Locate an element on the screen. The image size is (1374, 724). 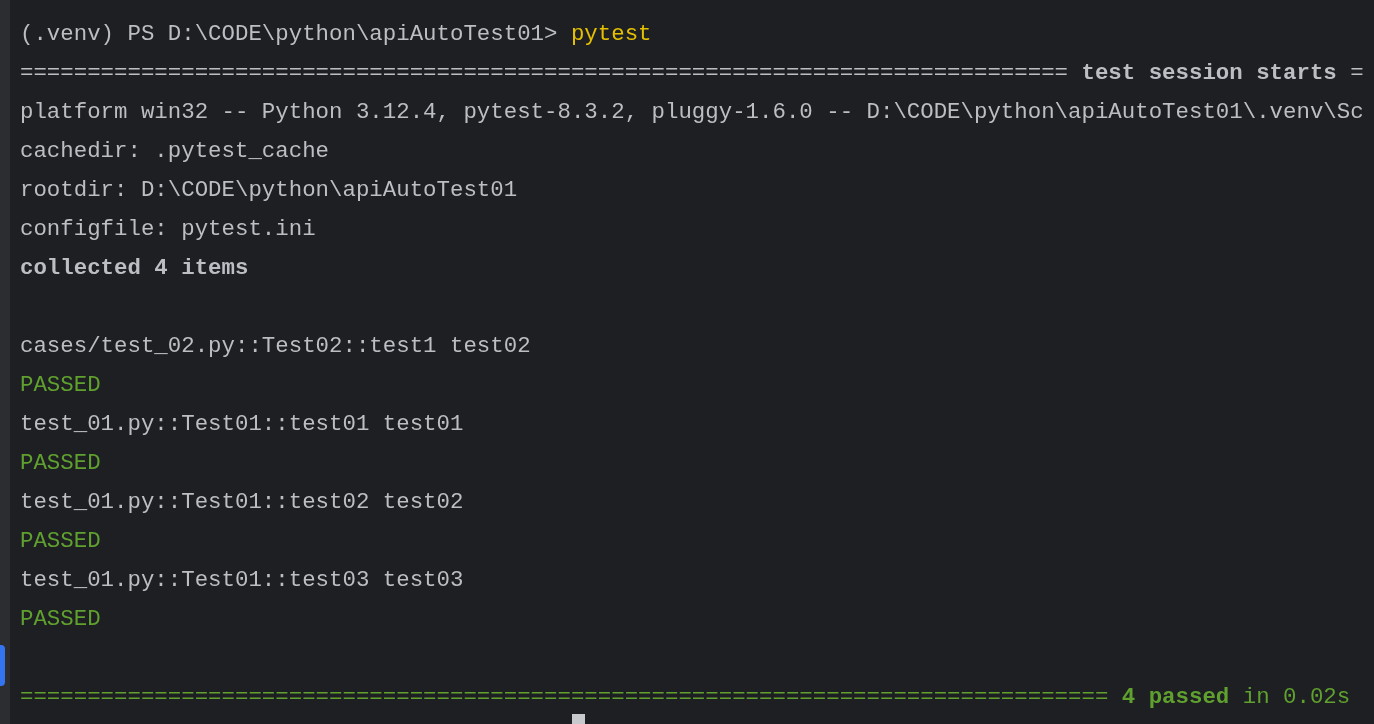
gutter-marker is located at coordinates (2, 665).